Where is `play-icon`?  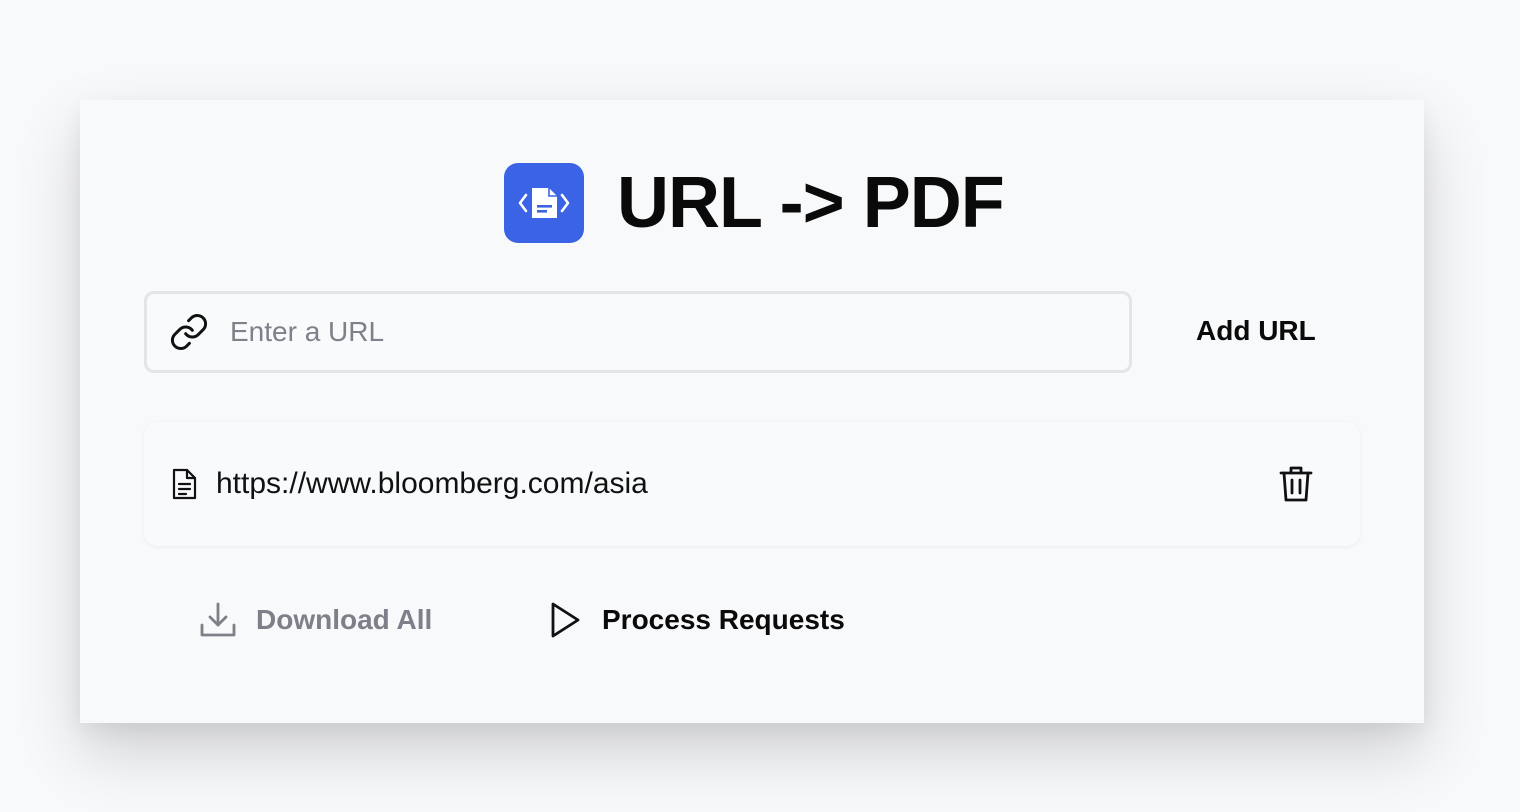
play-icon is located at coordinates (565, 620).